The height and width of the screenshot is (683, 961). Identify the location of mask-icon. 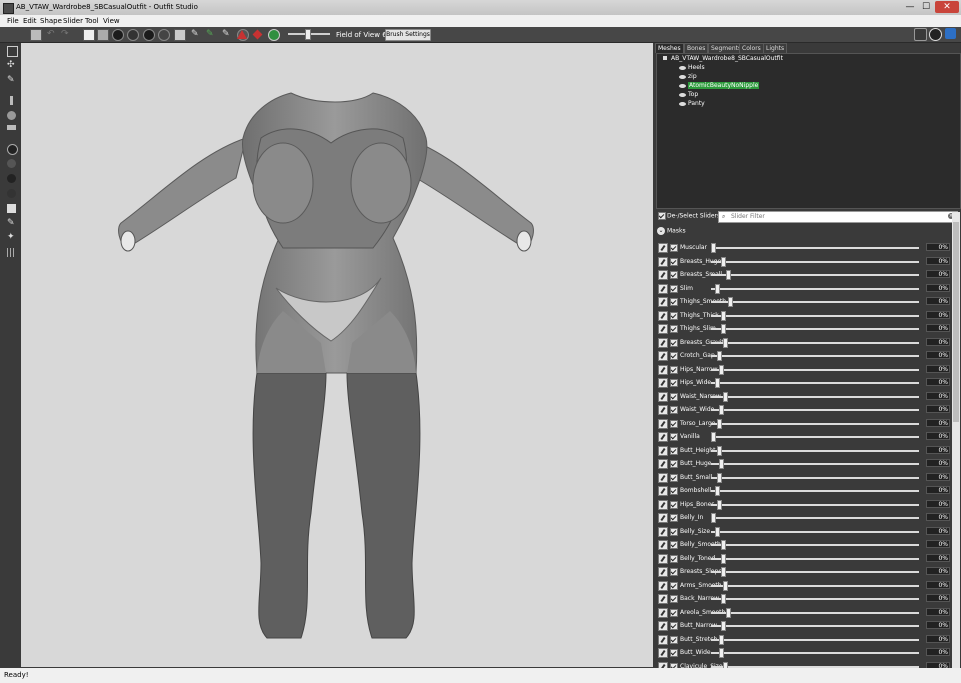
(103, 35).